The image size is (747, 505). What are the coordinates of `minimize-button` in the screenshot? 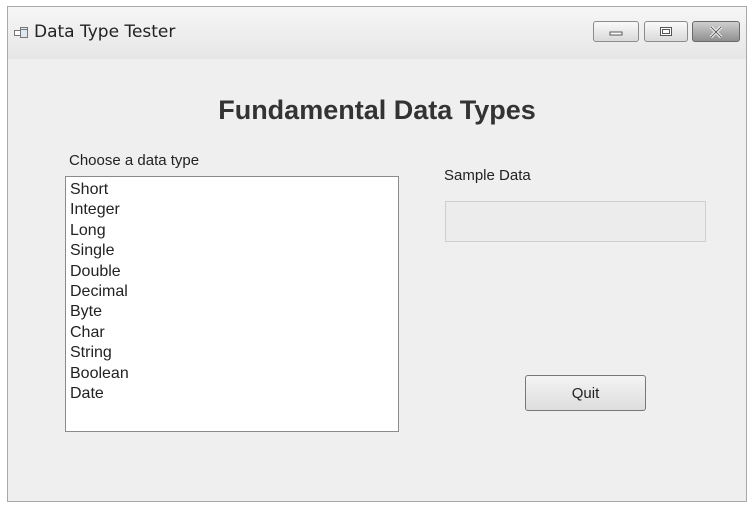 It's located at (616, 31).